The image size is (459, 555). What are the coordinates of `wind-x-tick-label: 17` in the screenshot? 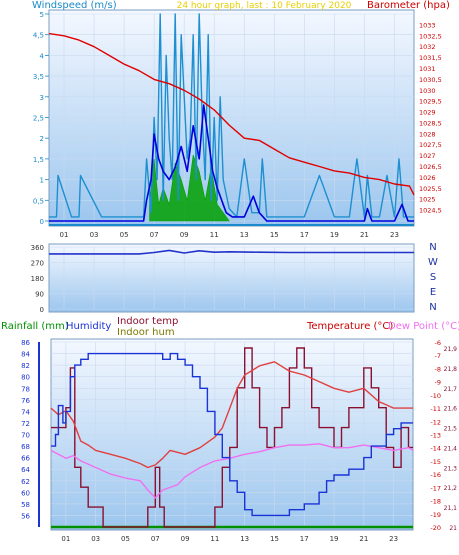 It's located at (304, 235).